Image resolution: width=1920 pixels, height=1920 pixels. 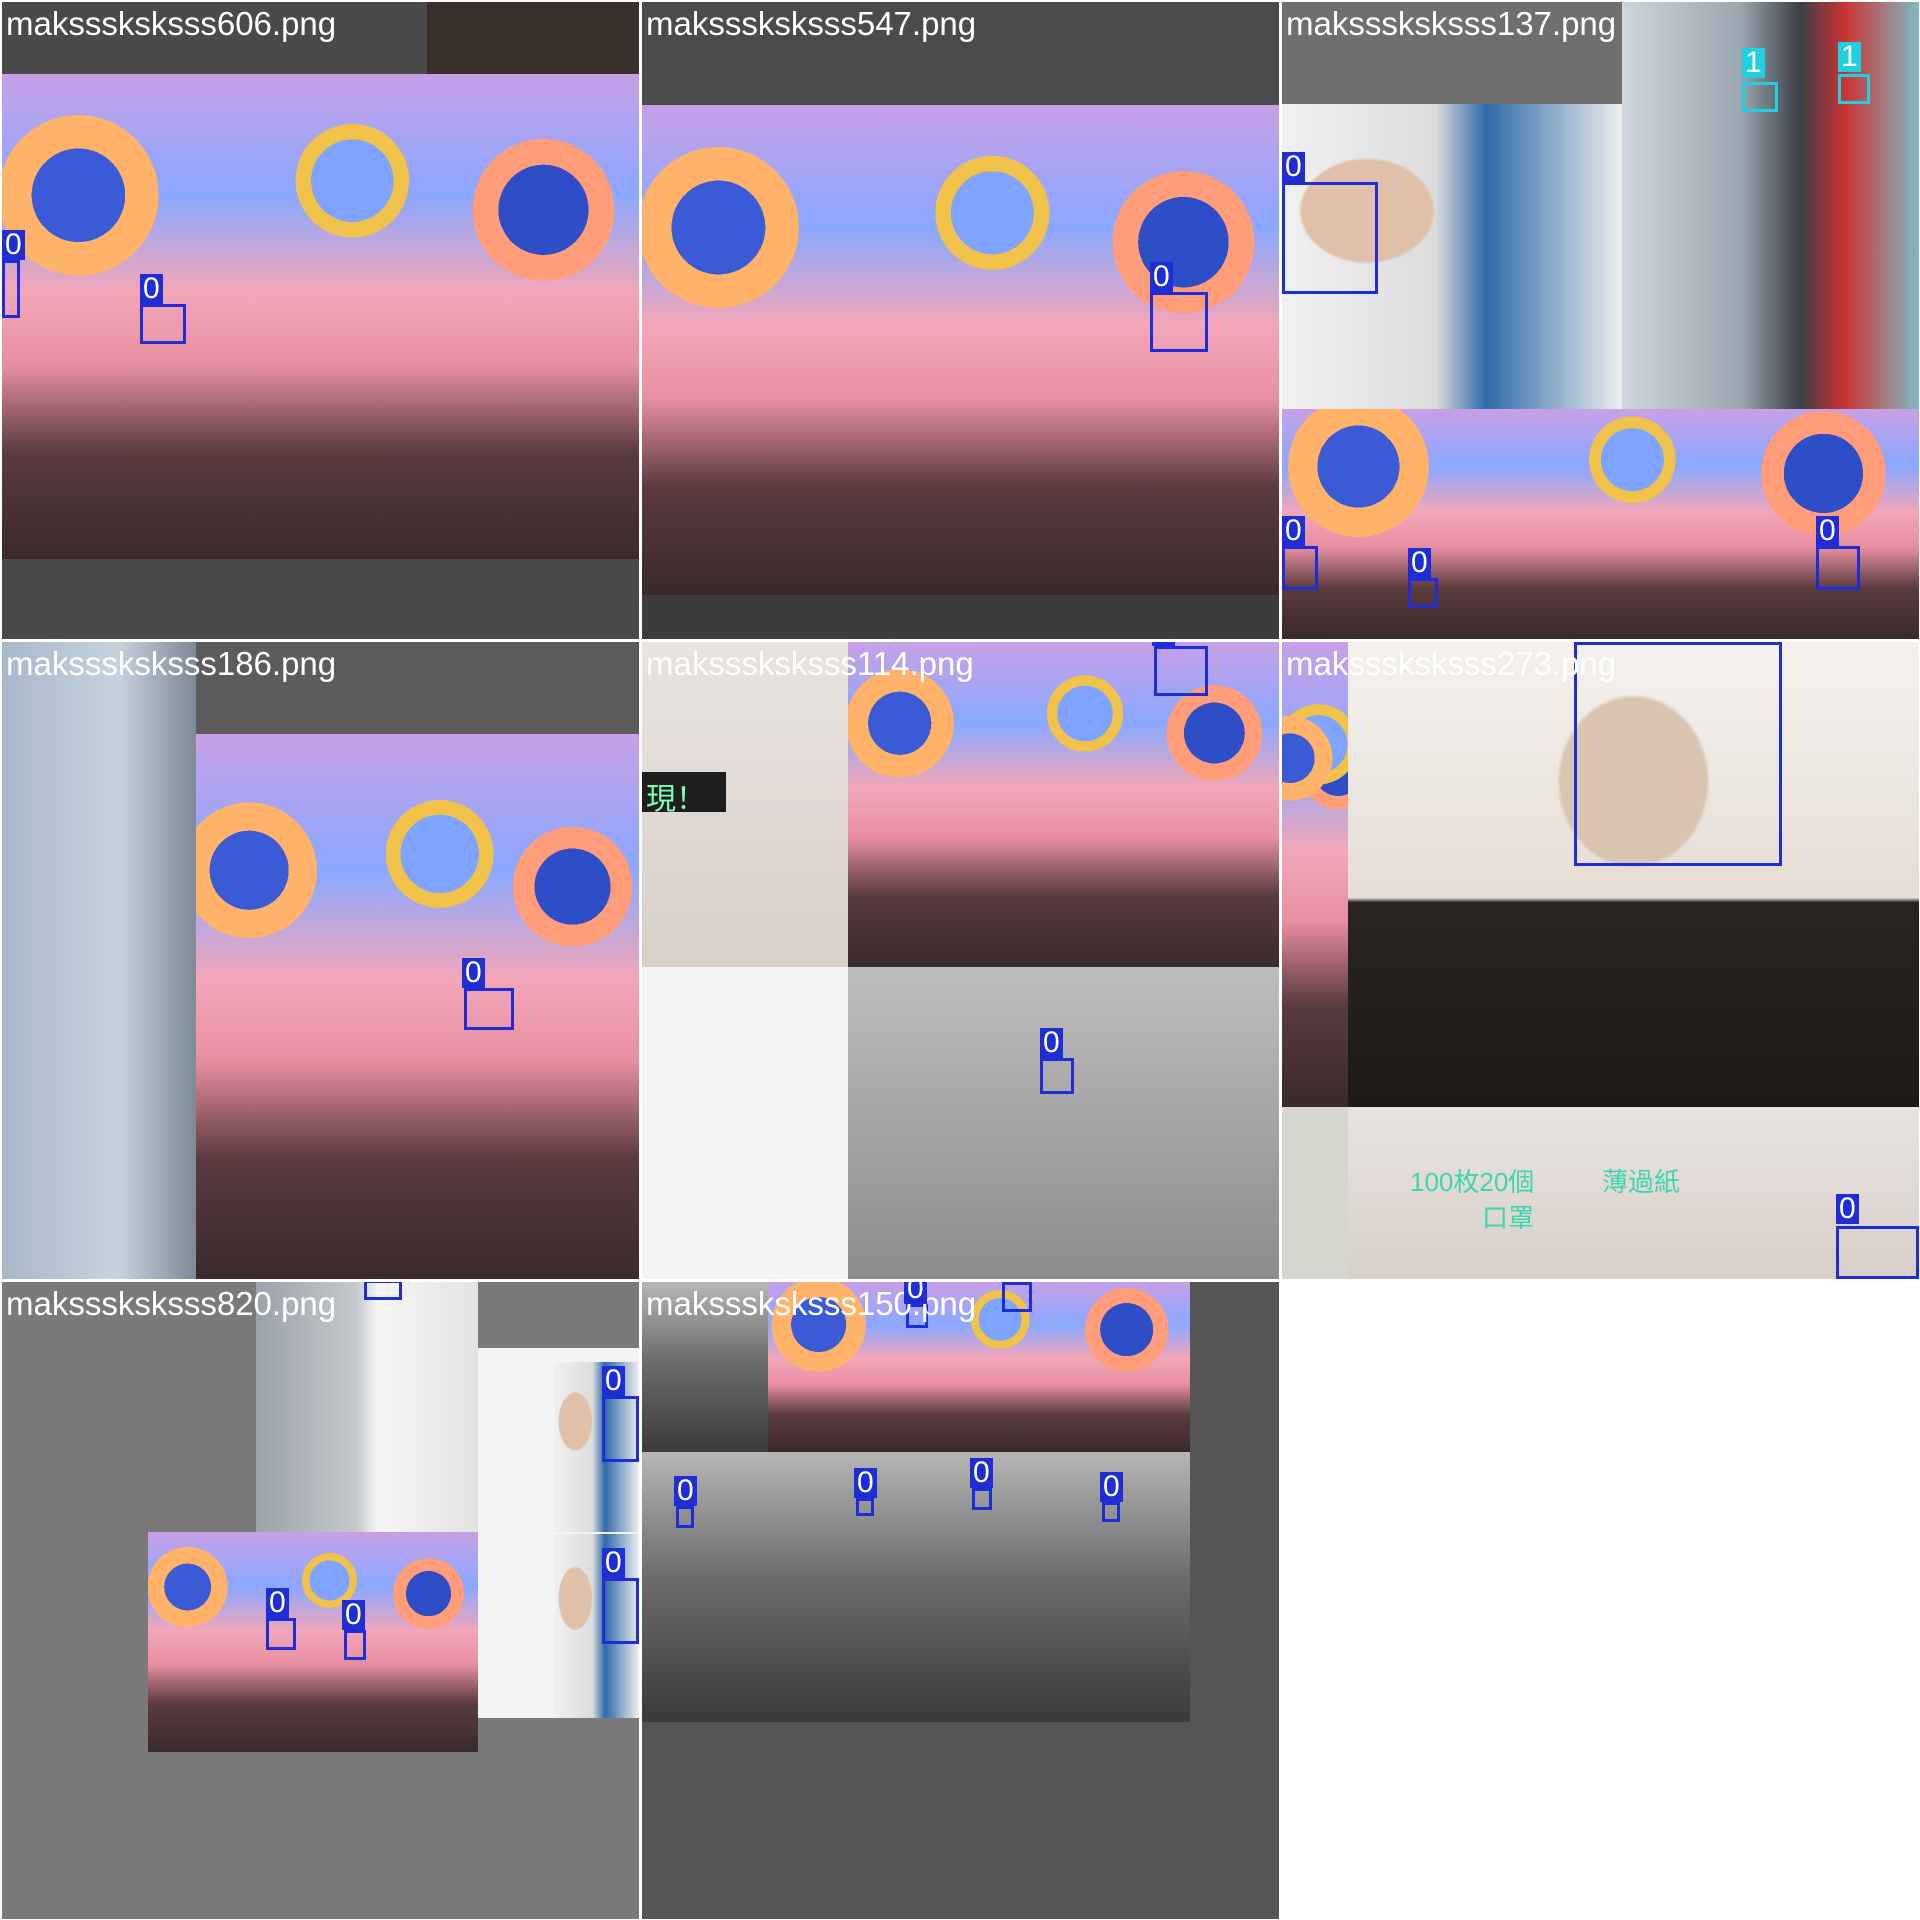 What do you see at coordinates (960, 320) in the screenshot?
I see `mosaic-tile-2: maksssksksss547.png 0` at bounding box center [960, 320].